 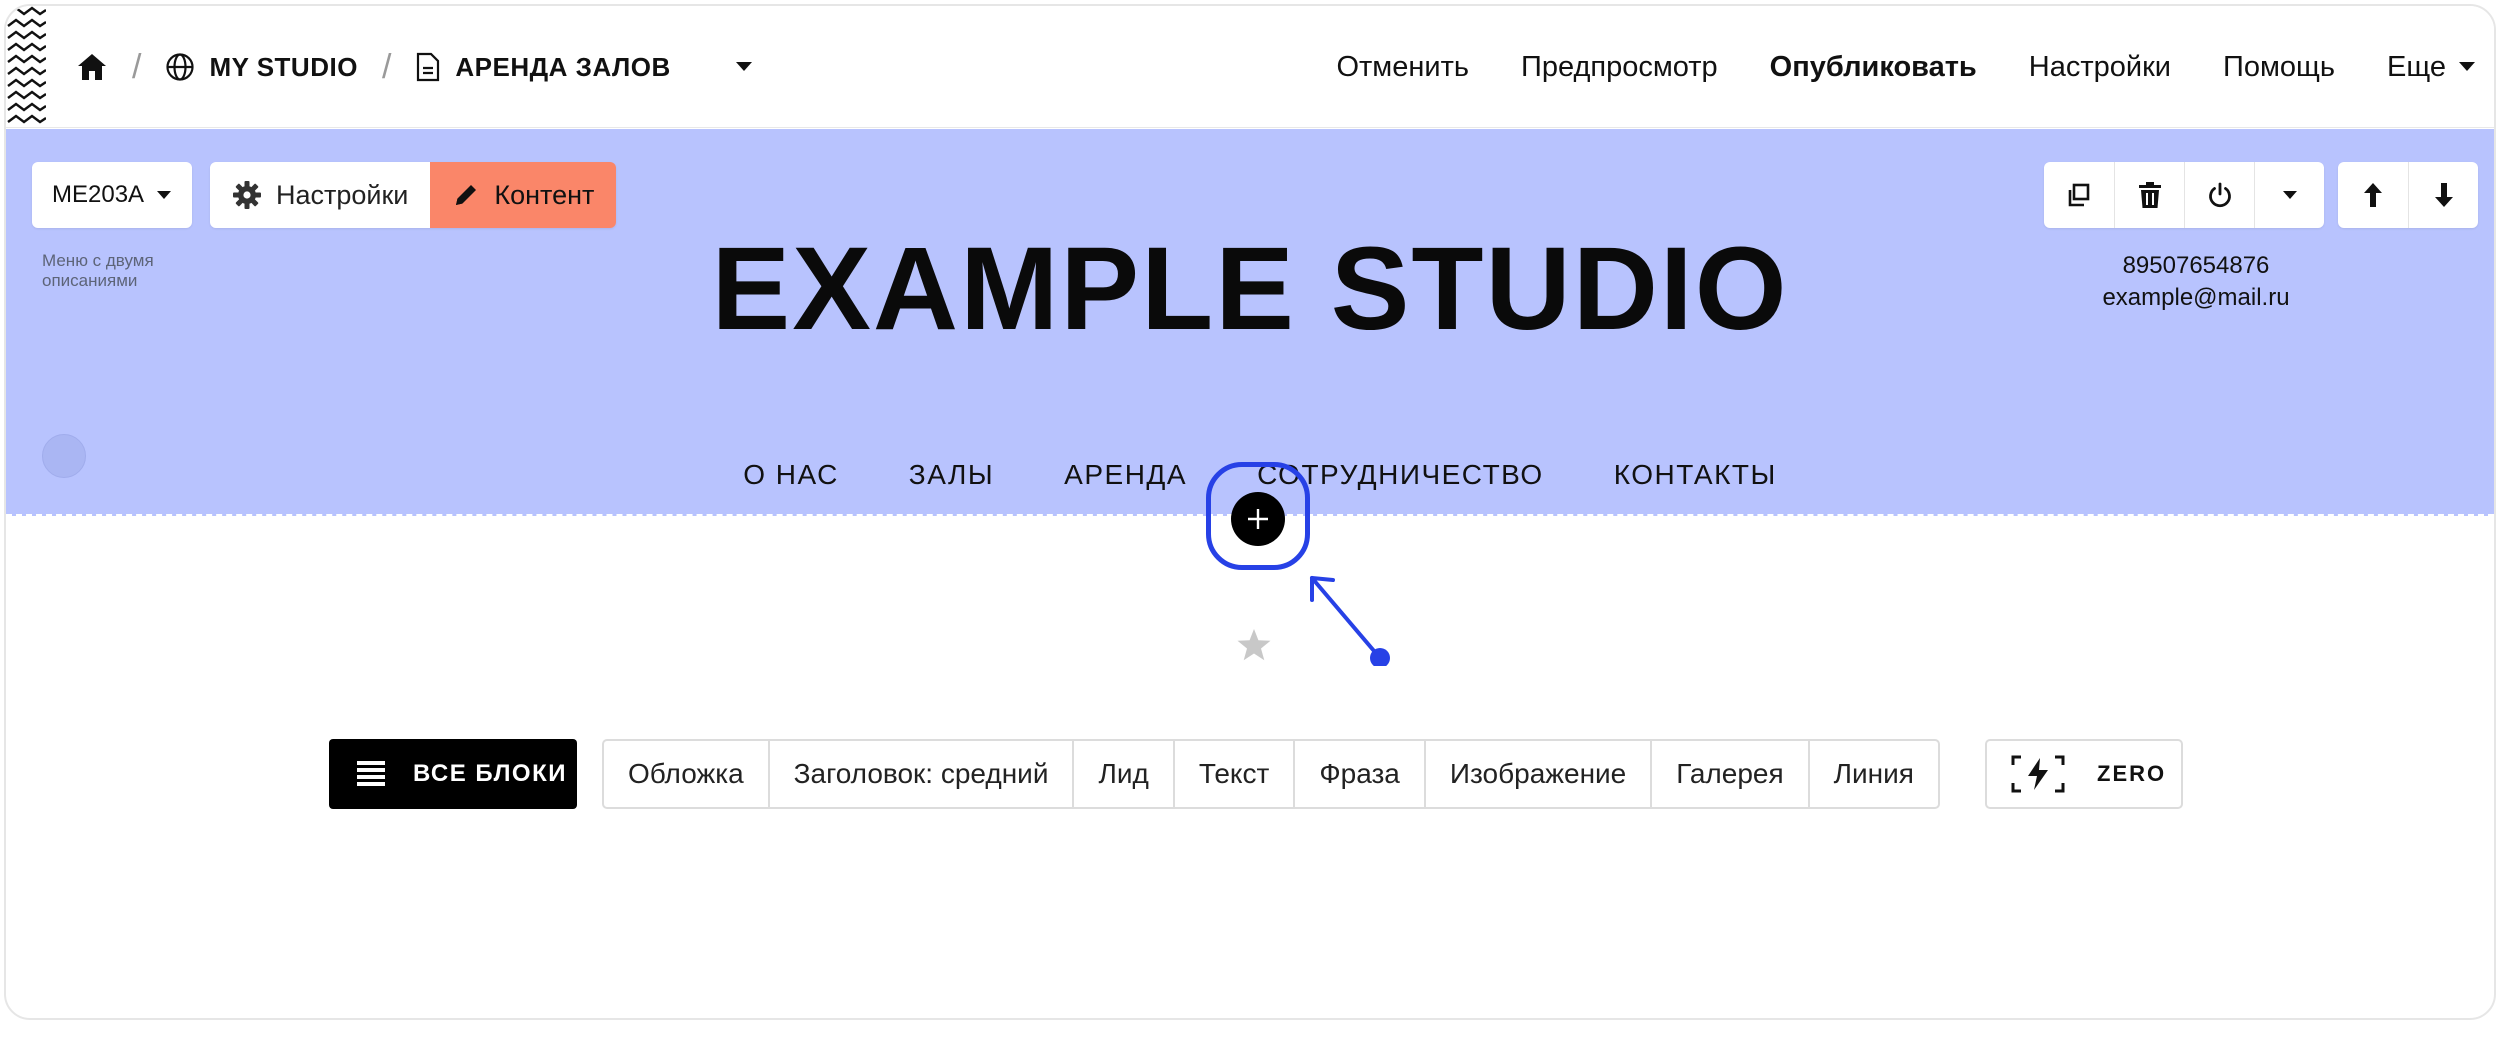 What do you see at coordinates (2196, 265) in the screenshot?
I see `site-phone: 89507654876` at bounding box center [2196, 265].